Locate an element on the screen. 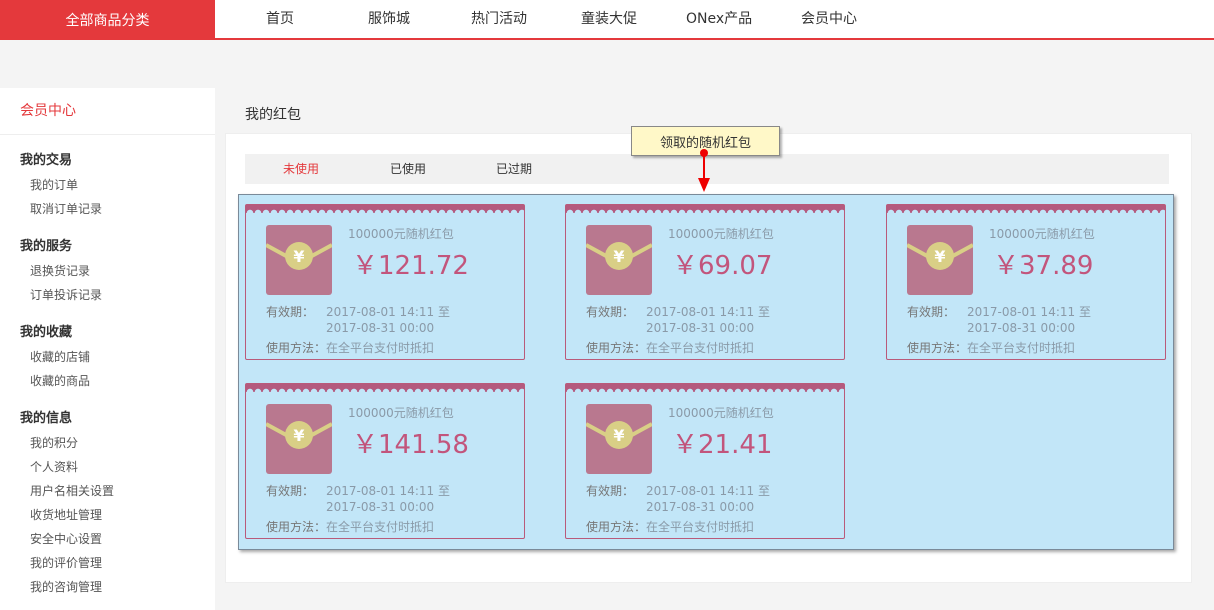 This screenshot has width=1214, height=610. tab-unused: 未使用 is located at coordinates (301, 169).